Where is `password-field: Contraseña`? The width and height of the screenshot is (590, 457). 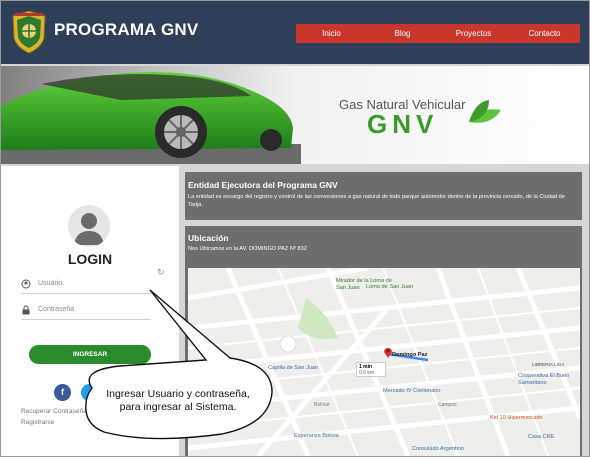
password-field: Contraseña is located at coordinates (86, 311).